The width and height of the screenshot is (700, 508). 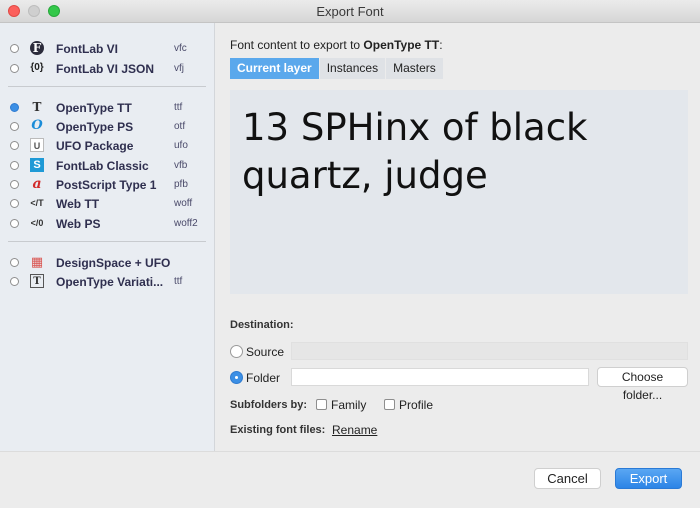 What do you see at coordinates (94, 108) in the screenshot?
I see `format-name: OpenType TT` at bounding box center [94, 108].